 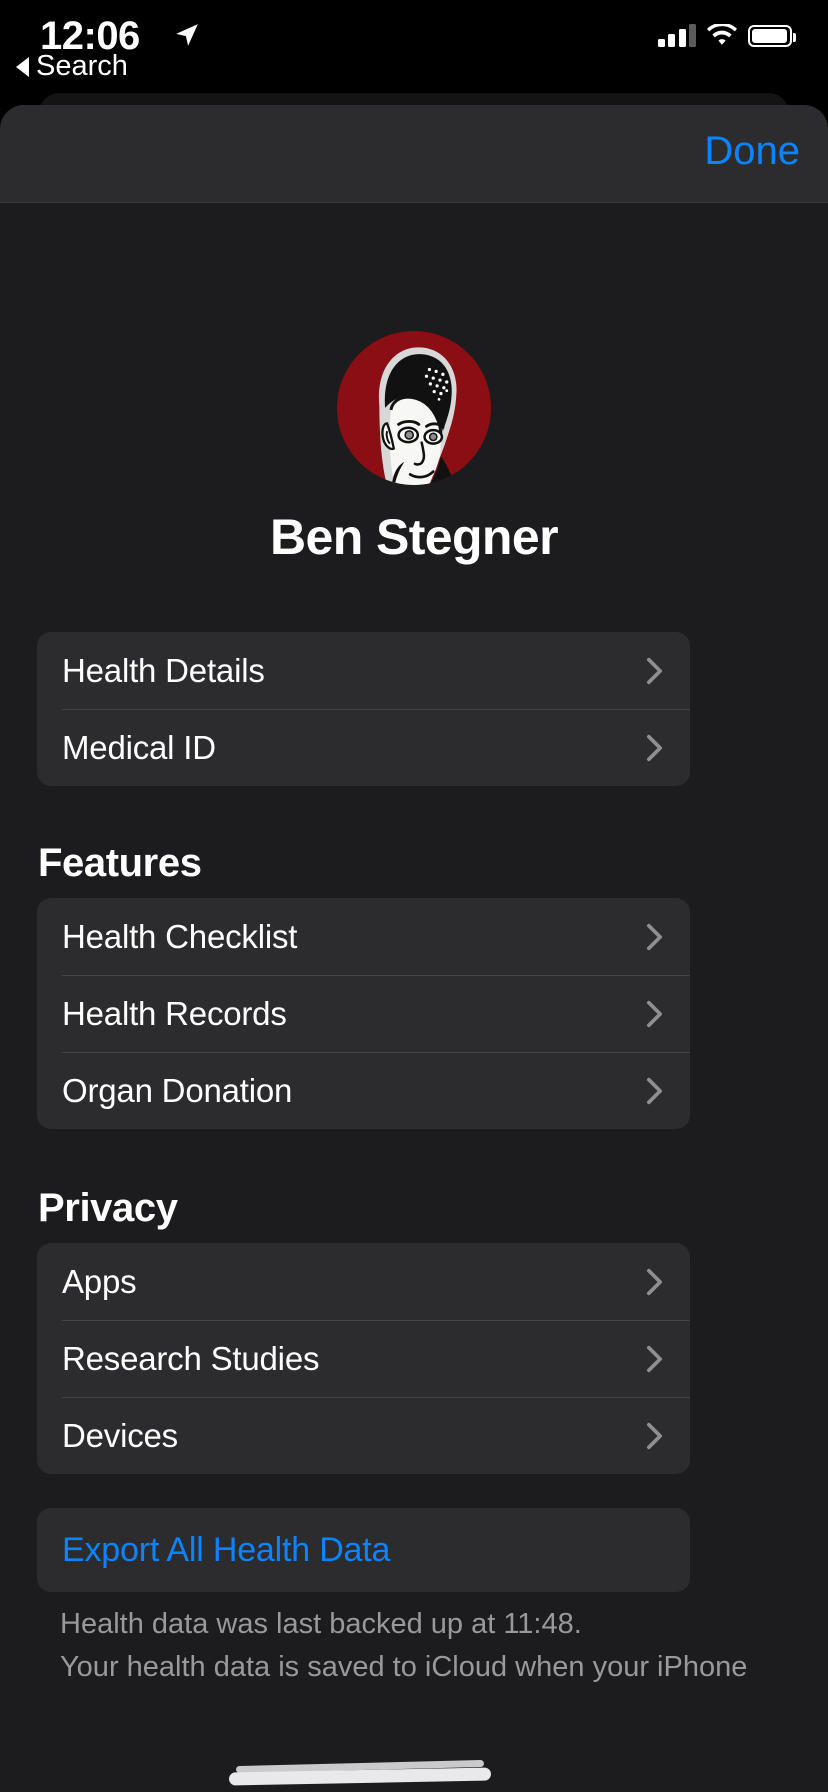 What do you see at coordinates (180, 936) in the screenshot?
I see `list-item-label: Health Checklist` at bounding box center [180, 936].